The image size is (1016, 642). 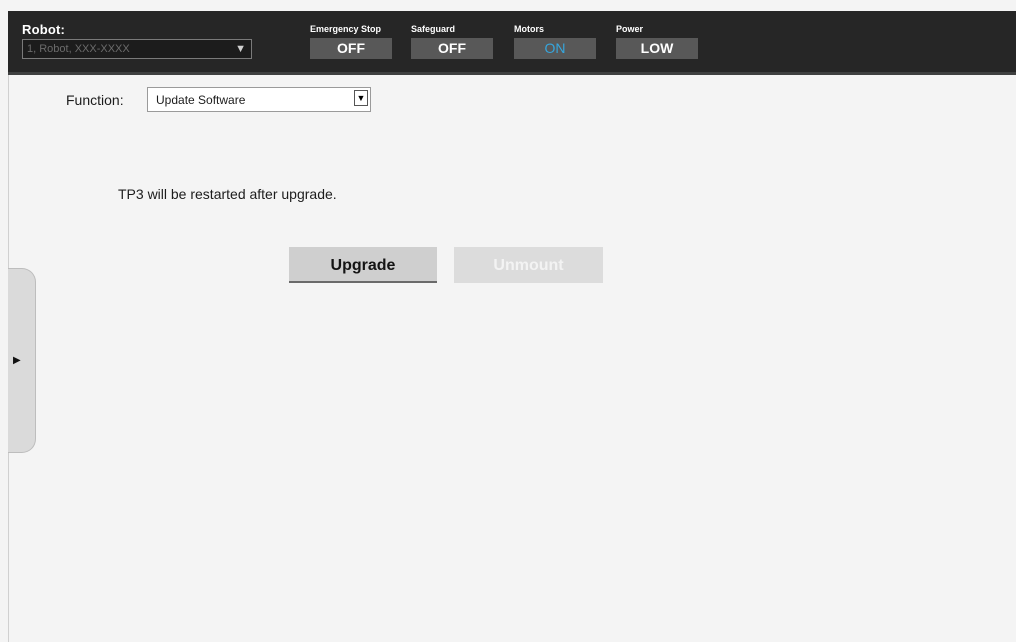 What do you see at coordinates (44, 29) in the screenshot?
I see `robot-label: Robot:` at bounding box center [44, 29].